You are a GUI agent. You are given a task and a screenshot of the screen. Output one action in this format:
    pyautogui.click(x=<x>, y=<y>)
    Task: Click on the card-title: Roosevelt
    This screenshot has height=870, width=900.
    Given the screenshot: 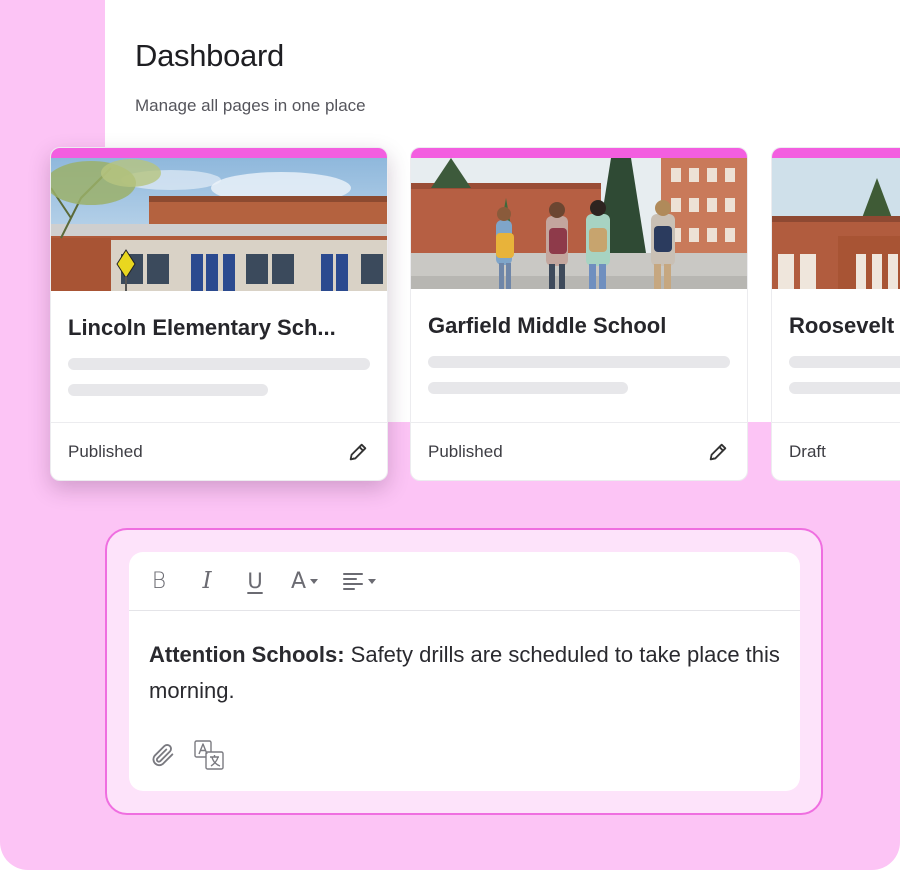 What is the action you would take?
    pyautogui.click(x=841, y=326)
    